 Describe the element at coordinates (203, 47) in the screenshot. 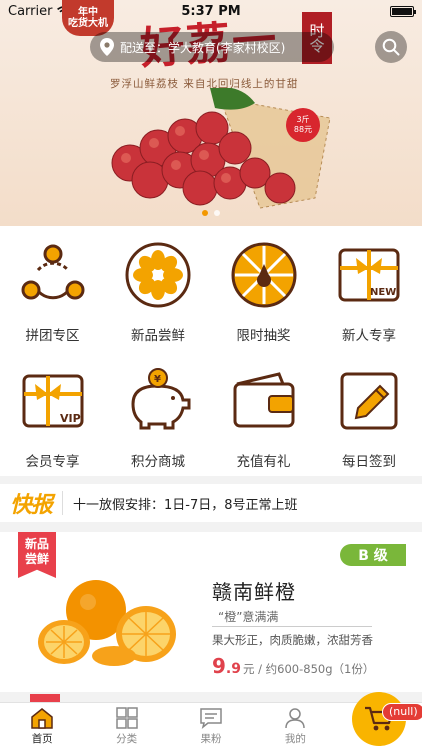

I see `location-text: 配送至：学大教育(李家村校区)` at that location.